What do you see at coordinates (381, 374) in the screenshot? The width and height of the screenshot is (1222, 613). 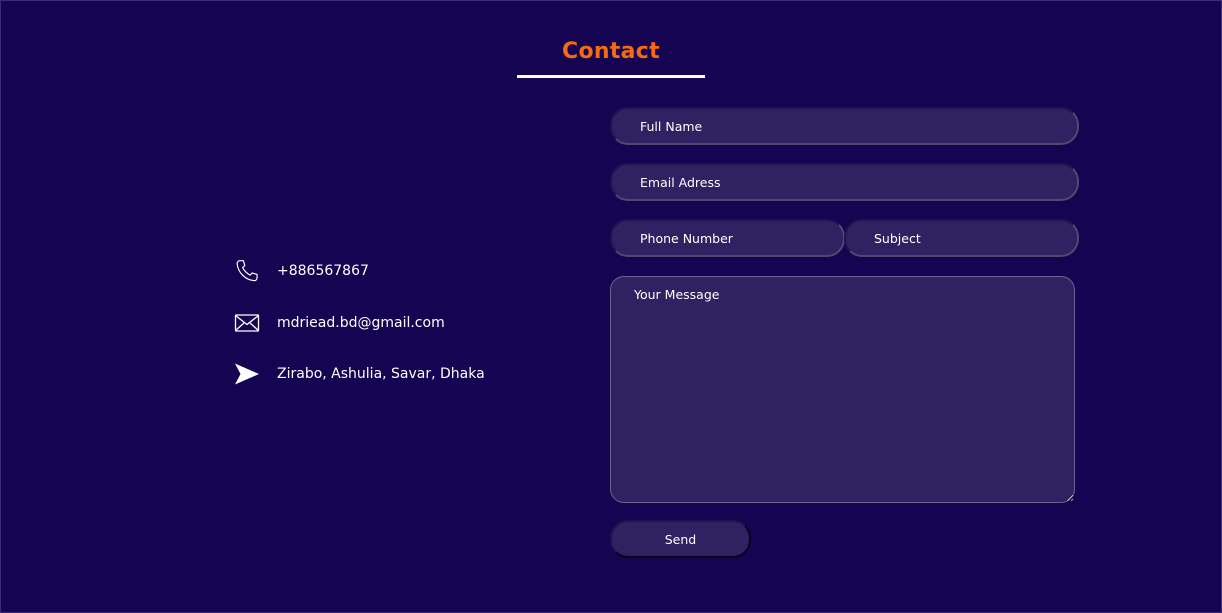 I see `contact-address-text: Zirabo, Ashulia, Savar, Dhaka` at bounding box center [381, 374].